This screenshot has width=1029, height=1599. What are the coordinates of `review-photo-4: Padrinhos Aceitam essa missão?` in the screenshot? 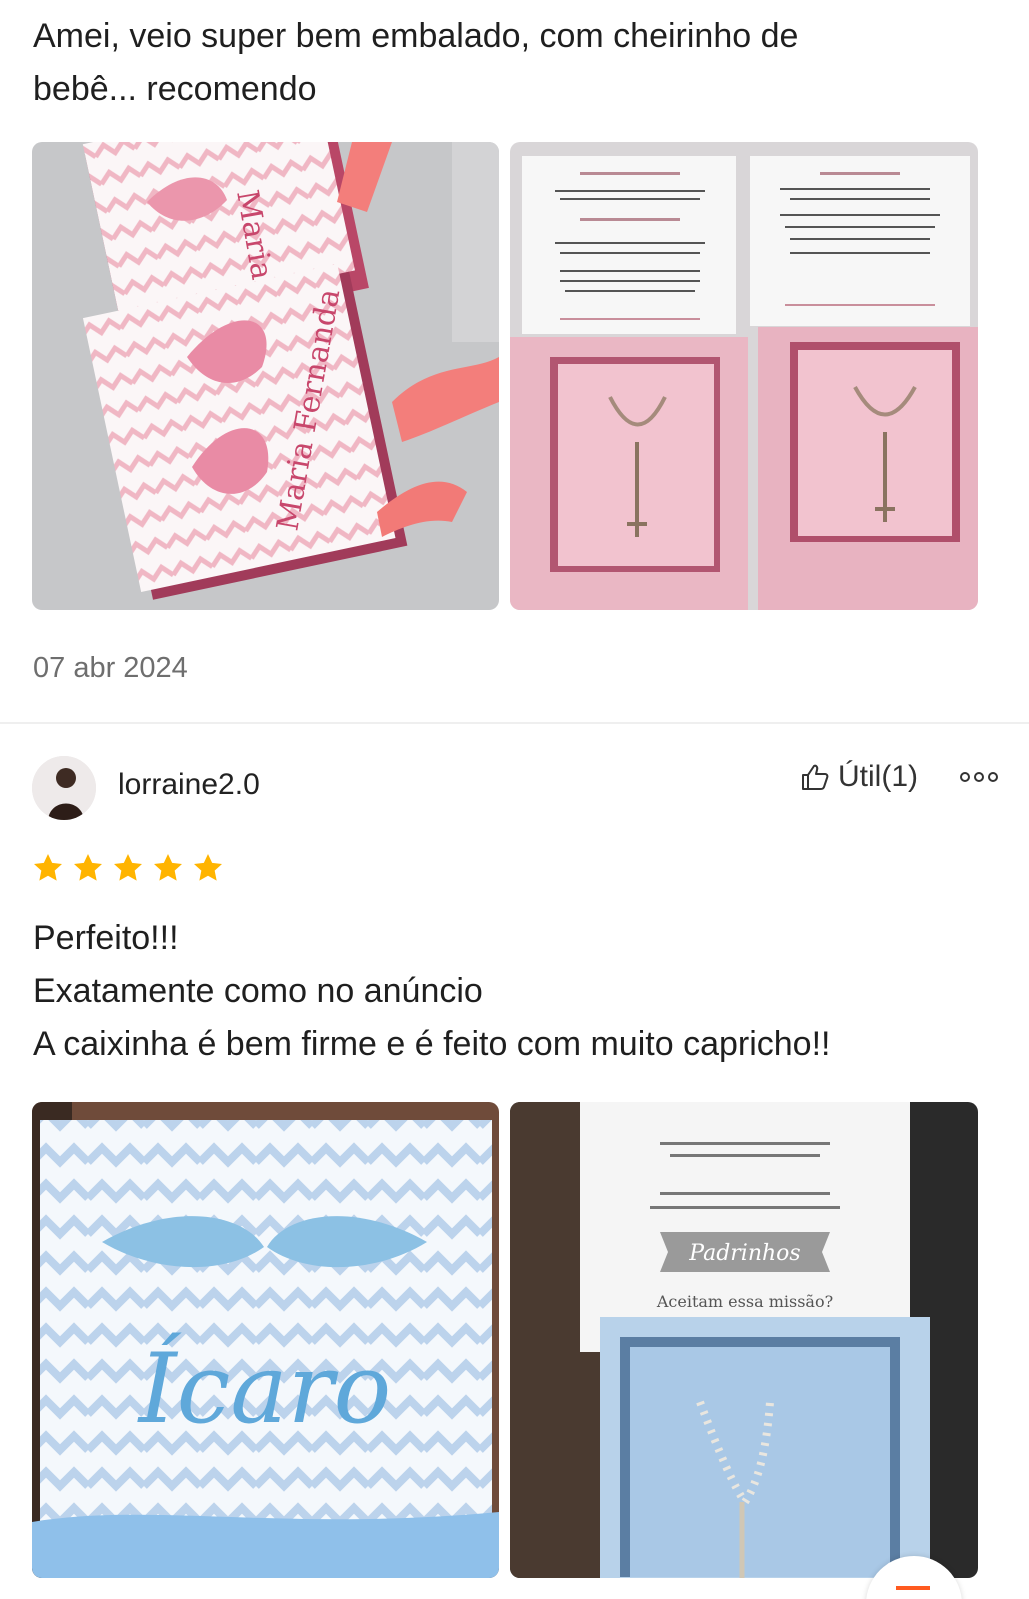 It's located at (744, 1340).